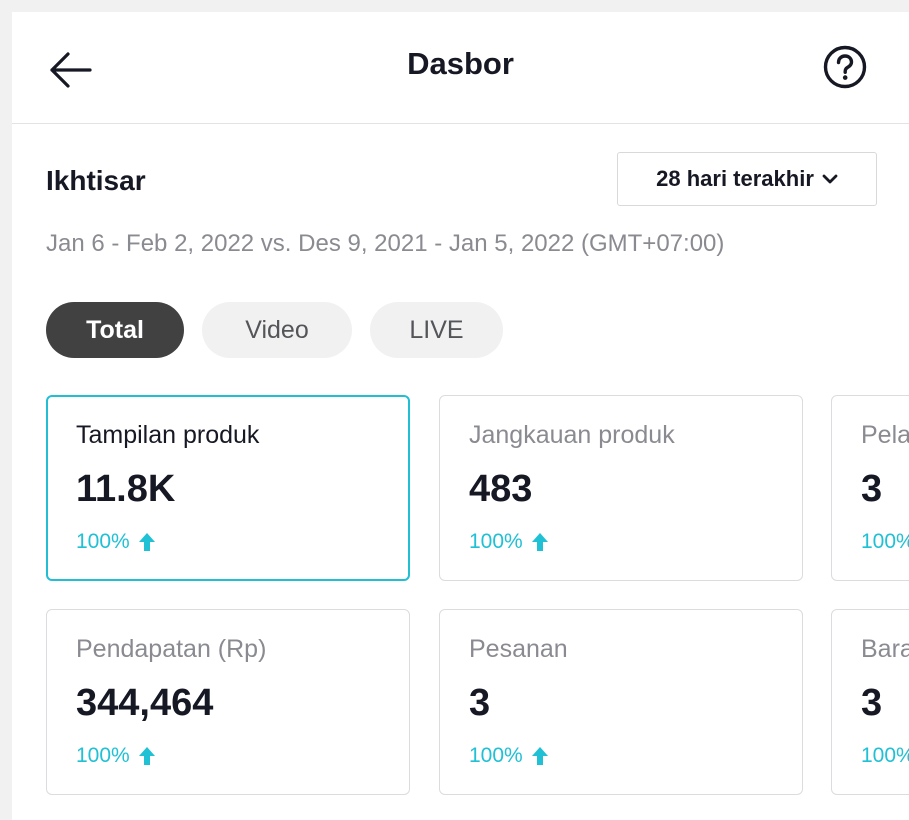  What do you see at coordinates (885, 435) in the screenshot?
I see `metric-label: Pelanggan` at bounding box center [885, 435].